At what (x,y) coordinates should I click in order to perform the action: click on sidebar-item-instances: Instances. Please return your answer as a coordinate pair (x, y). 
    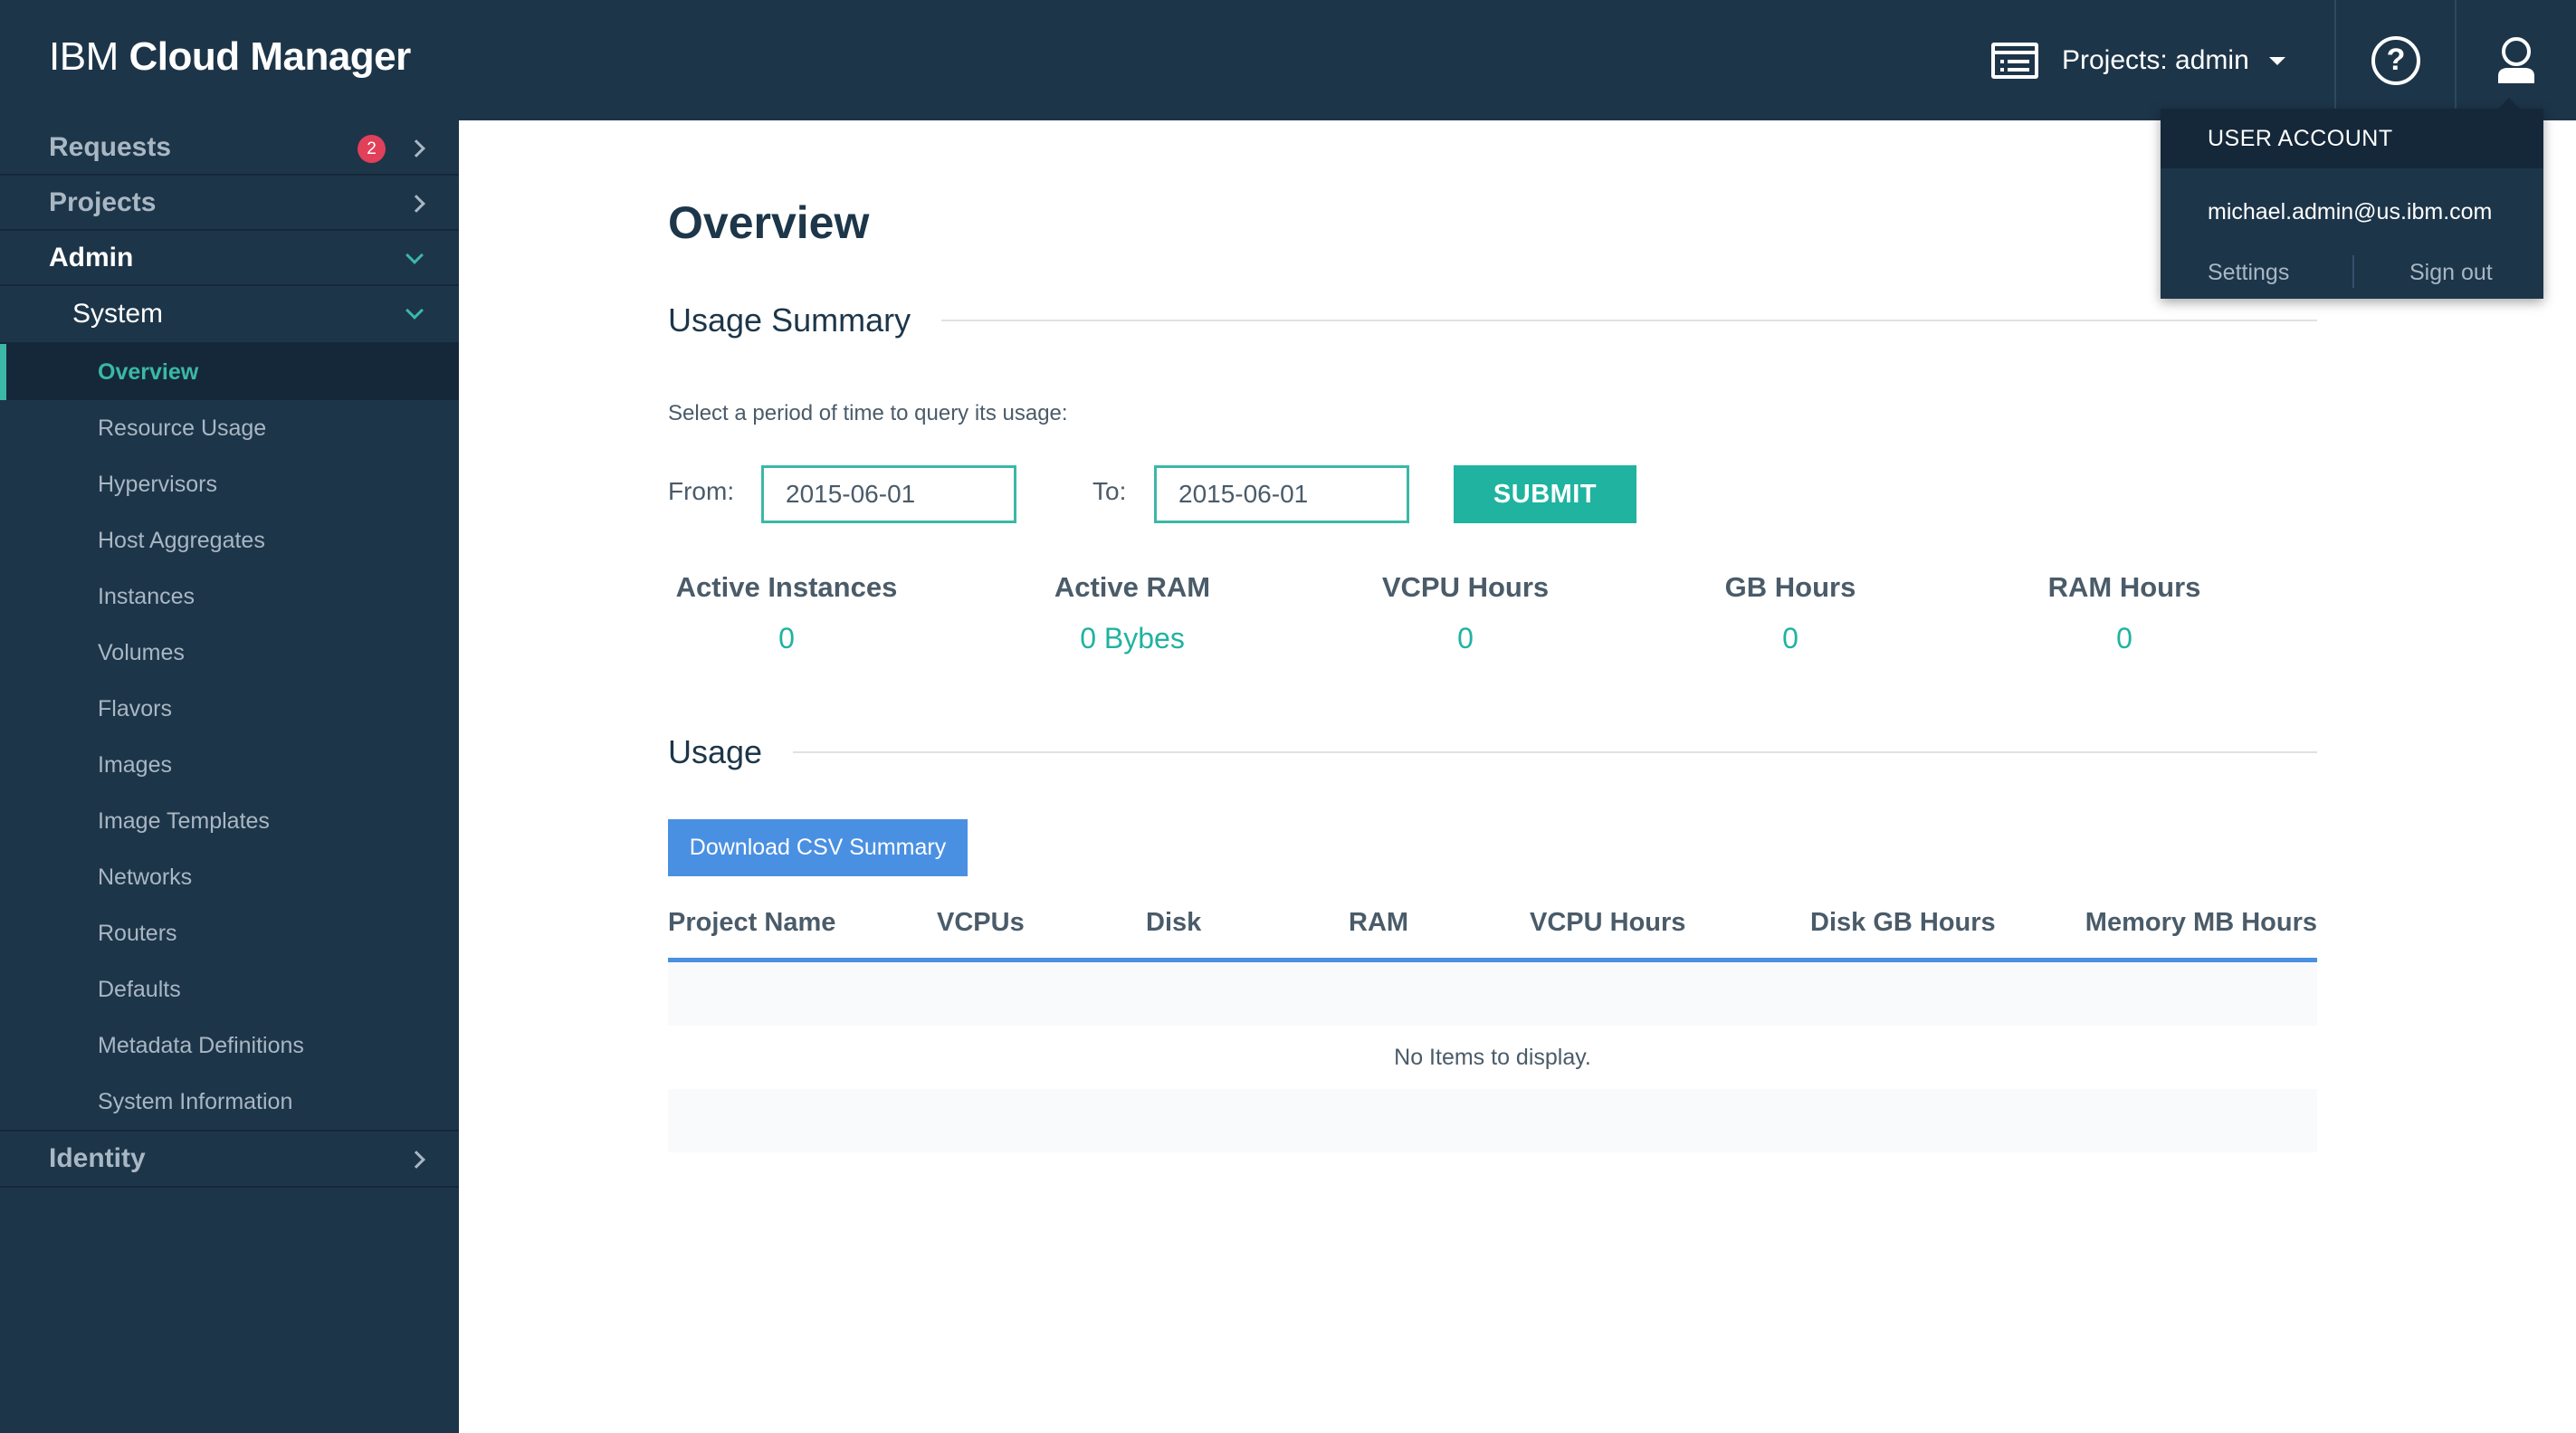
    Looking at the image, I should click on (230, 596).